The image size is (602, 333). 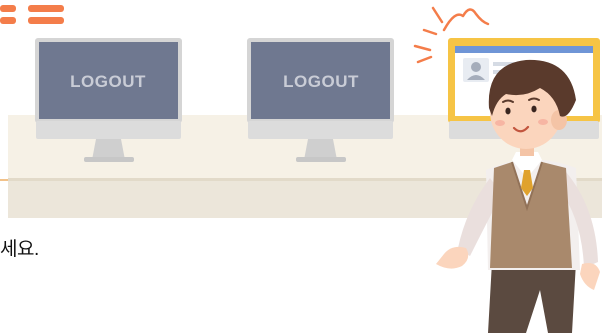 What do you see at coordinates (19, 249) in the screenshot?
I see `caption-text: 세요.` at bounding box center [19, 249].